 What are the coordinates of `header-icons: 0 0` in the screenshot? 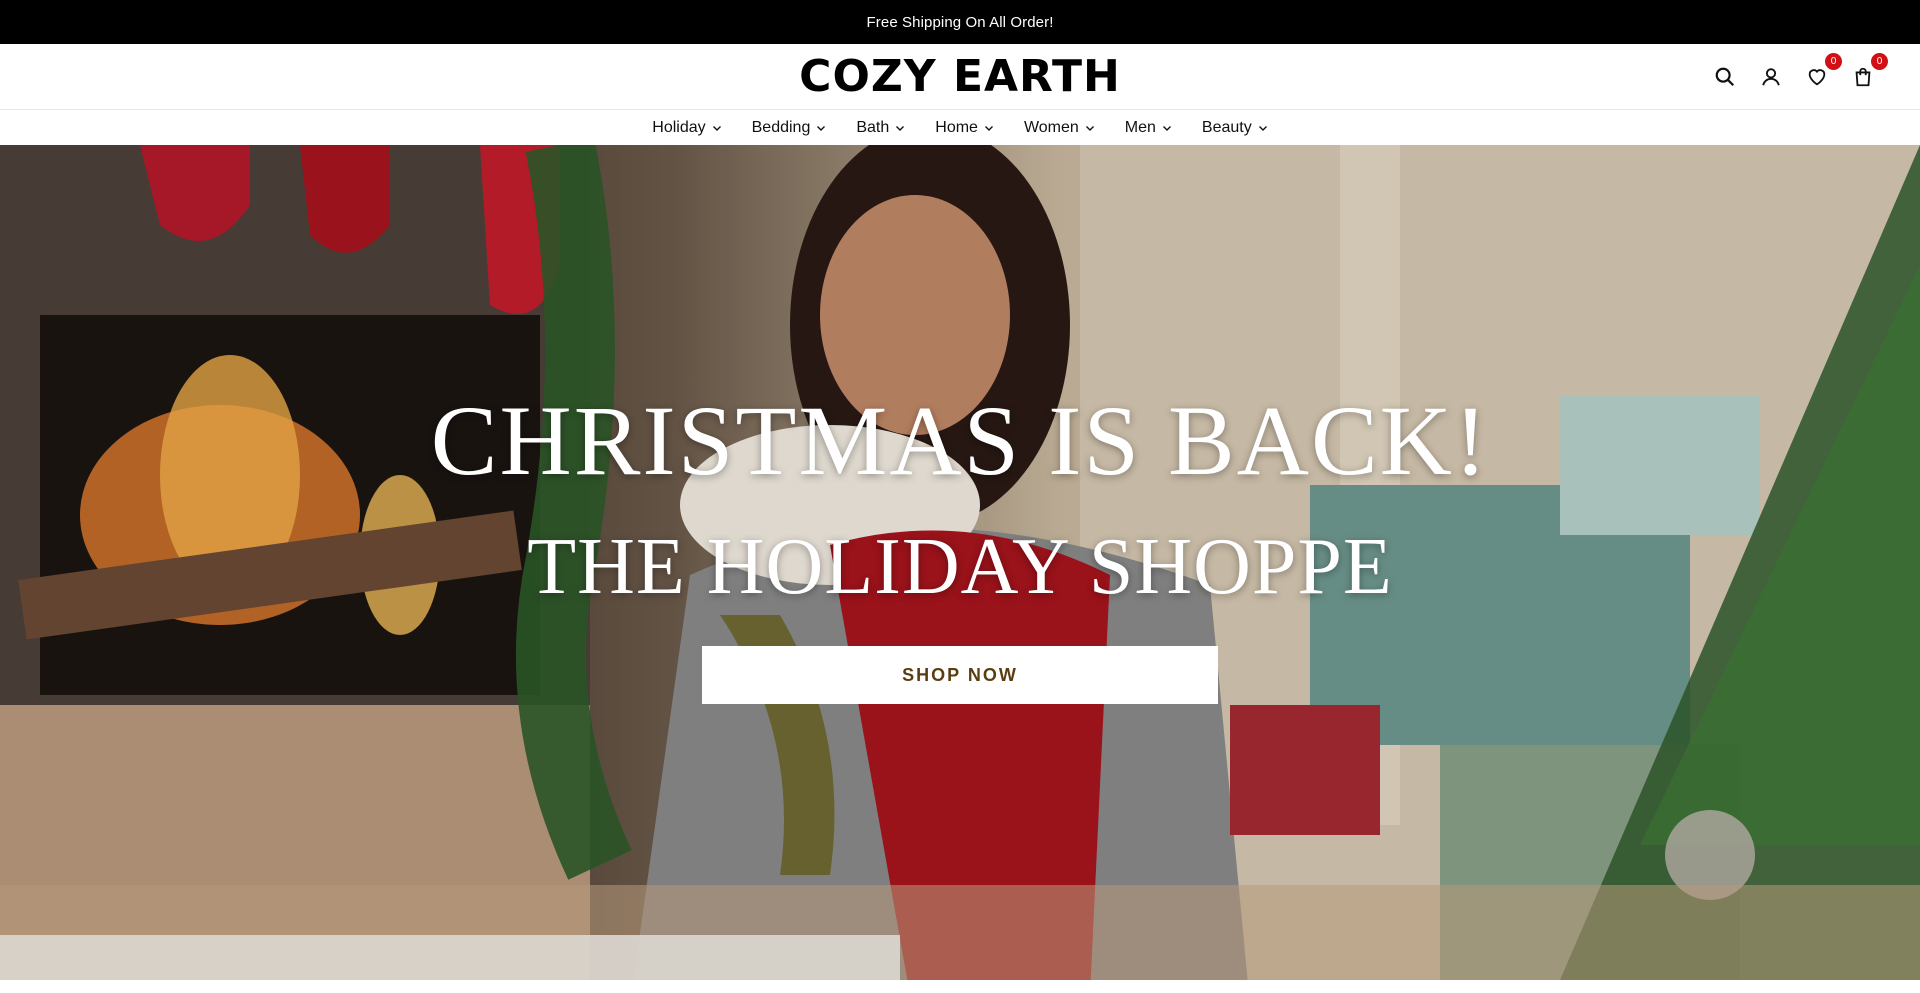 It's located at (1800, 71).